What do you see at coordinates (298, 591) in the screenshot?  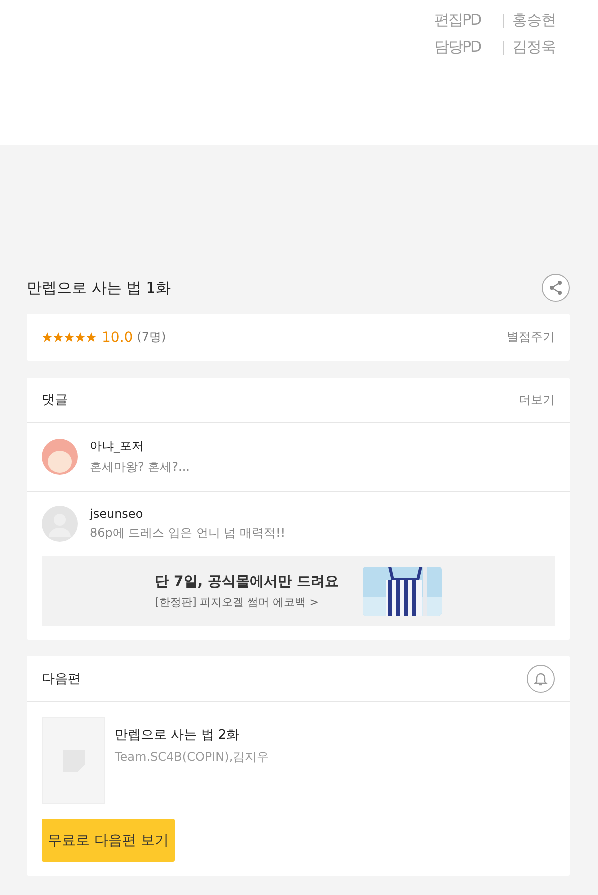 I see `promo-banner: 단 7일, 공식몰에서만 드려요 [한정판] 피지오겔 썸머 에코백 >` at bounding box center [298, 591].